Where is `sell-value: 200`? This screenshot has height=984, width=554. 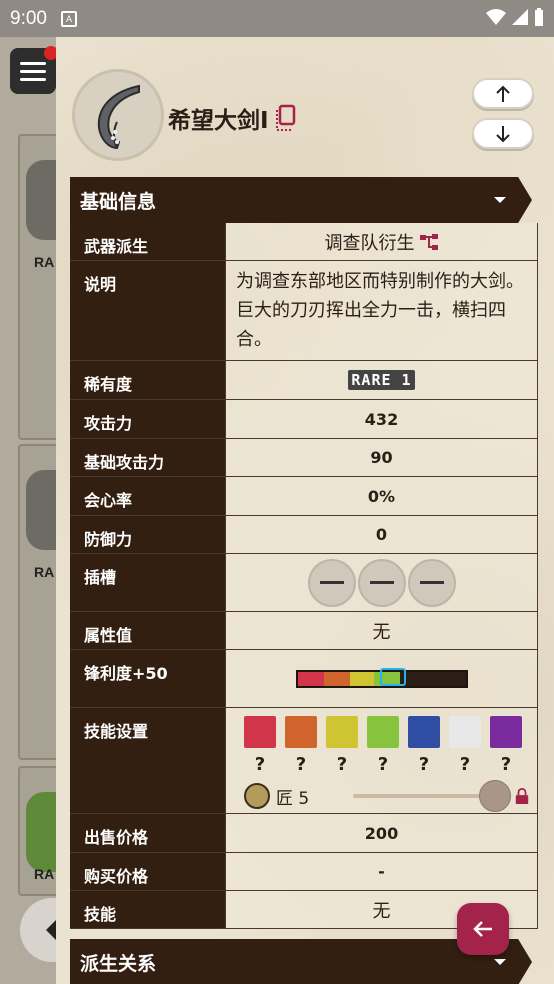
sell-value: 200 is located at coordinates (381, 833).